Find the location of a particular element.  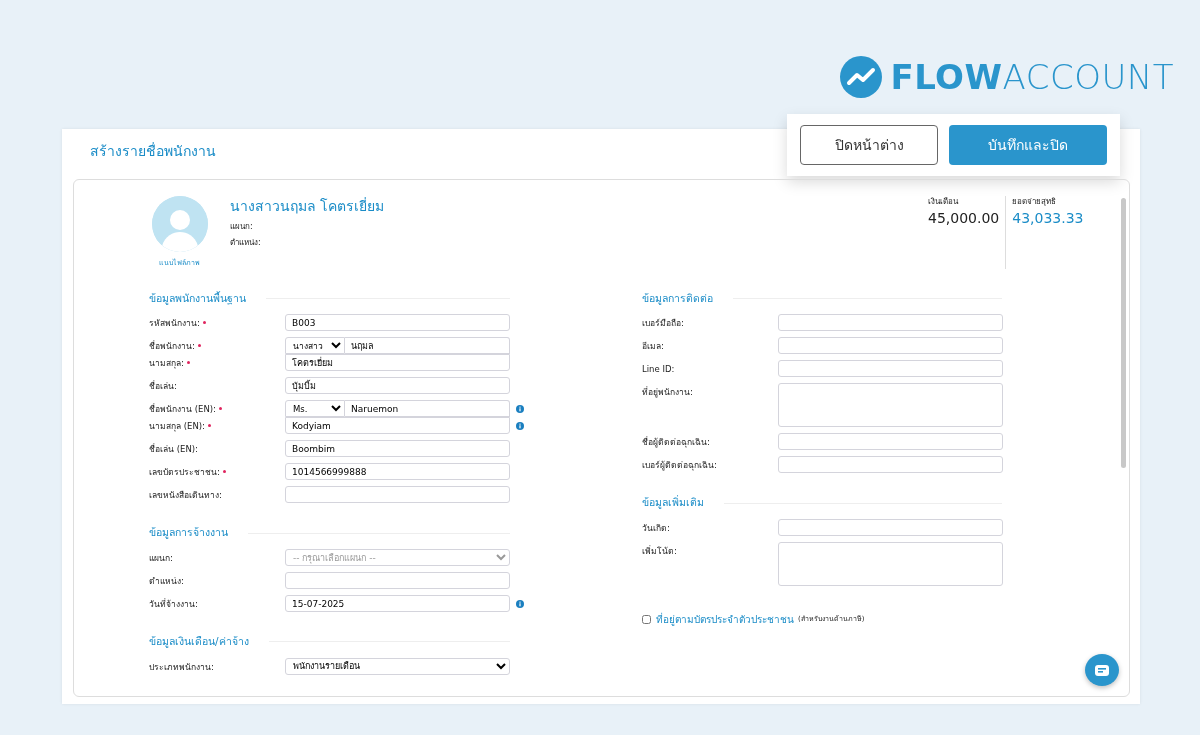

input-field: โคตรเยี่ยม is located at coordinates (397, 363).